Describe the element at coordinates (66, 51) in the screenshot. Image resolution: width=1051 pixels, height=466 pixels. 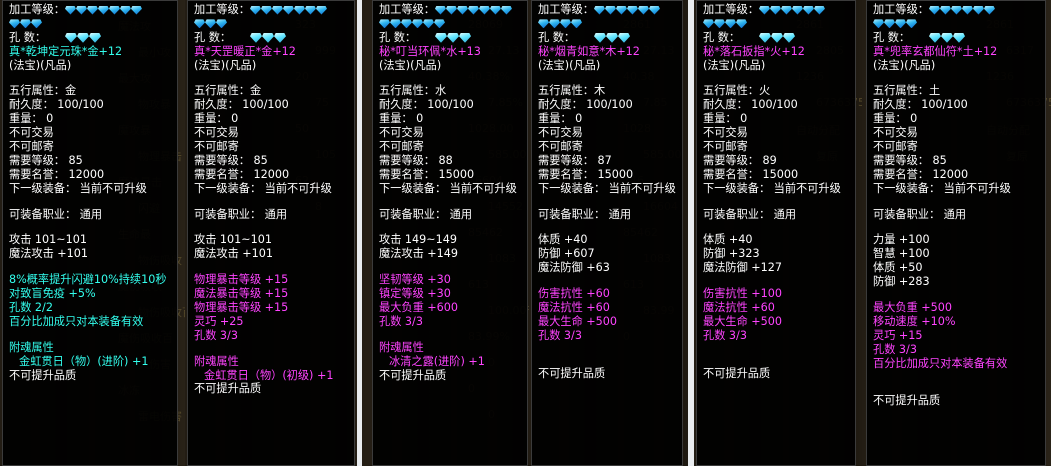
I see `item-name: 真*乾坤定元珠*金+12` at that location.